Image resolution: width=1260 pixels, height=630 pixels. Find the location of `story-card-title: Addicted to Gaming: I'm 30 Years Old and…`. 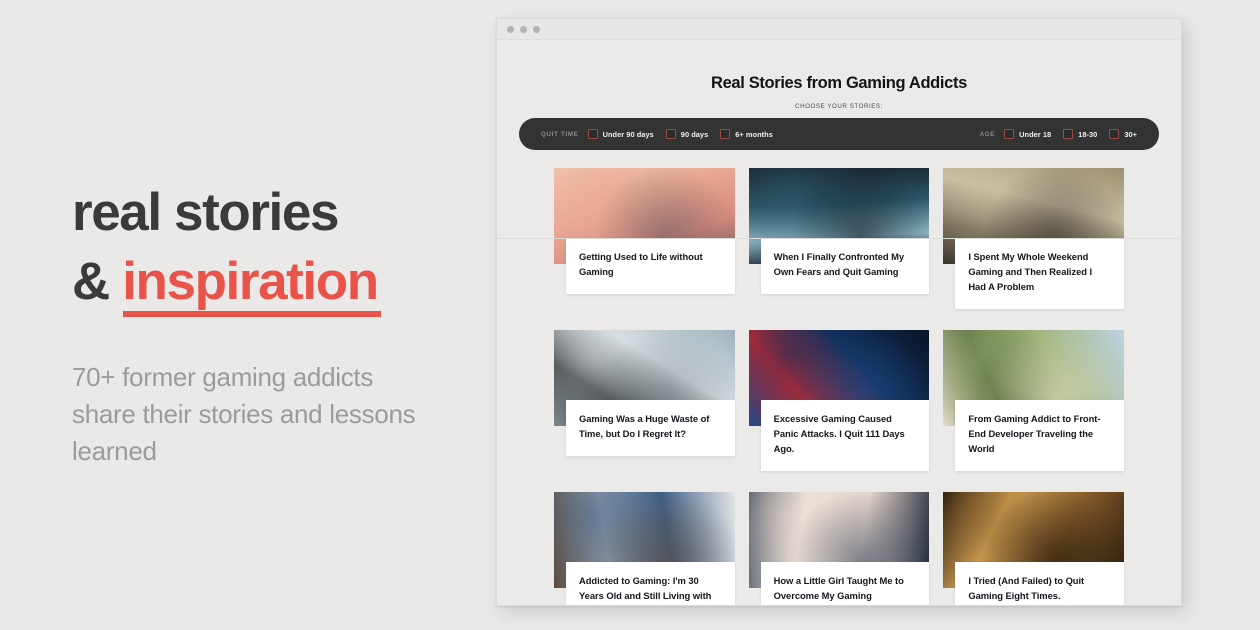

story-card-title: Addicted to Gaming: I'm 30 Years Old and… is located at coordinates (645, 590).